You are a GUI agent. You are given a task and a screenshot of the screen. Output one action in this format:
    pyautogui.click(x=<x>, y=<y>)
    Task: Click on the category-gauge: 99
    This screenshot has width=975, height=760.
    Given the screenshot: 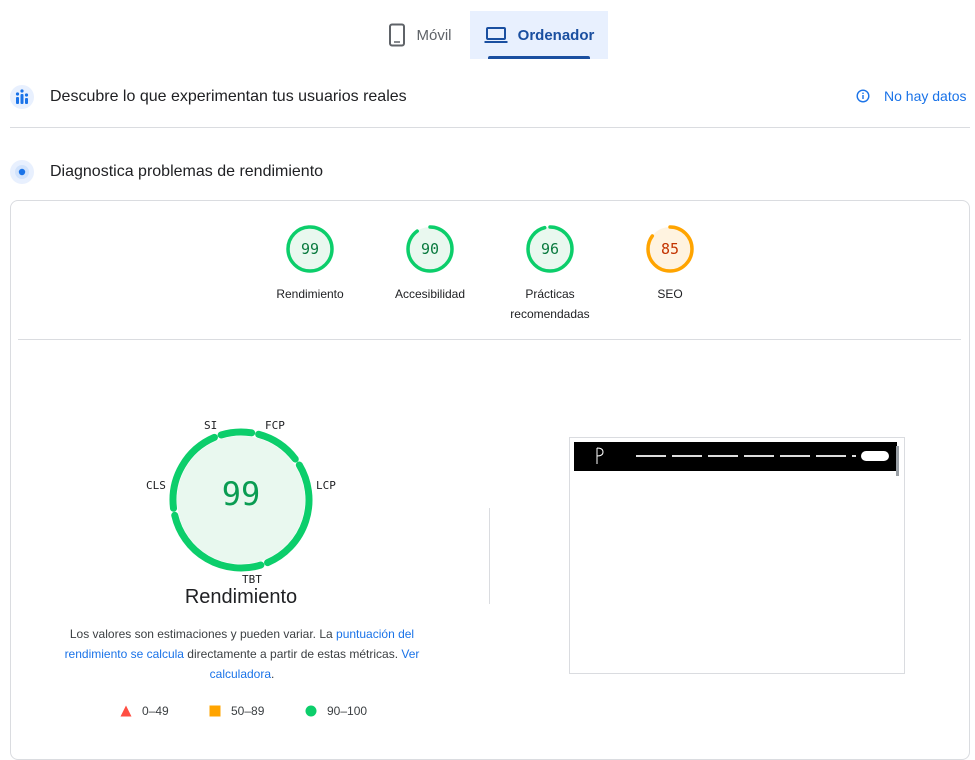 What is the action you would take?
    pyautogui.click(x=310, y=249)
    